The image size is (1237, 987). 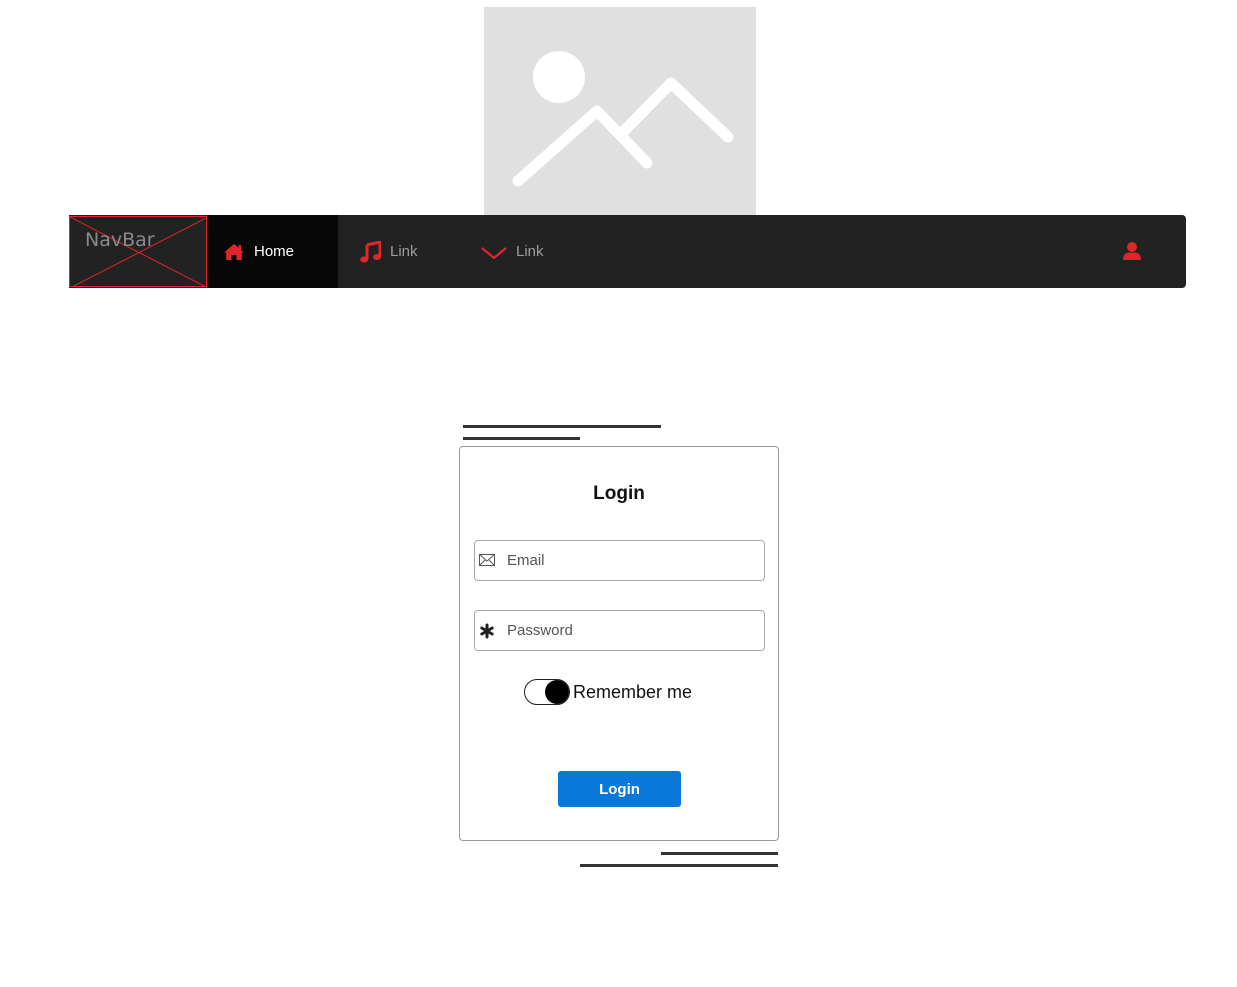 What do you see at coordinates (623, 119) in the screenshot?
I see `image-placeholder-icon` at bounding box center [623, 119].